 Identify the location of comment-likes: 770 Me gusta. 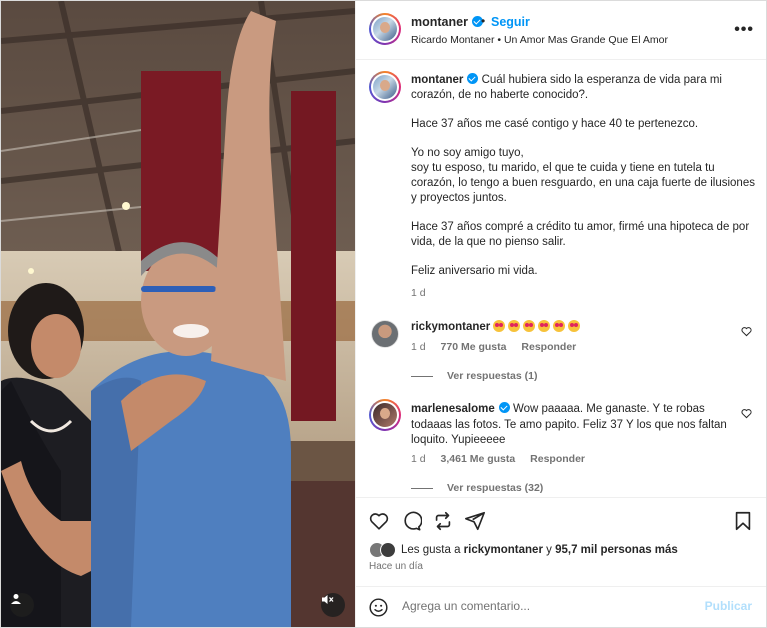
(474, 347).